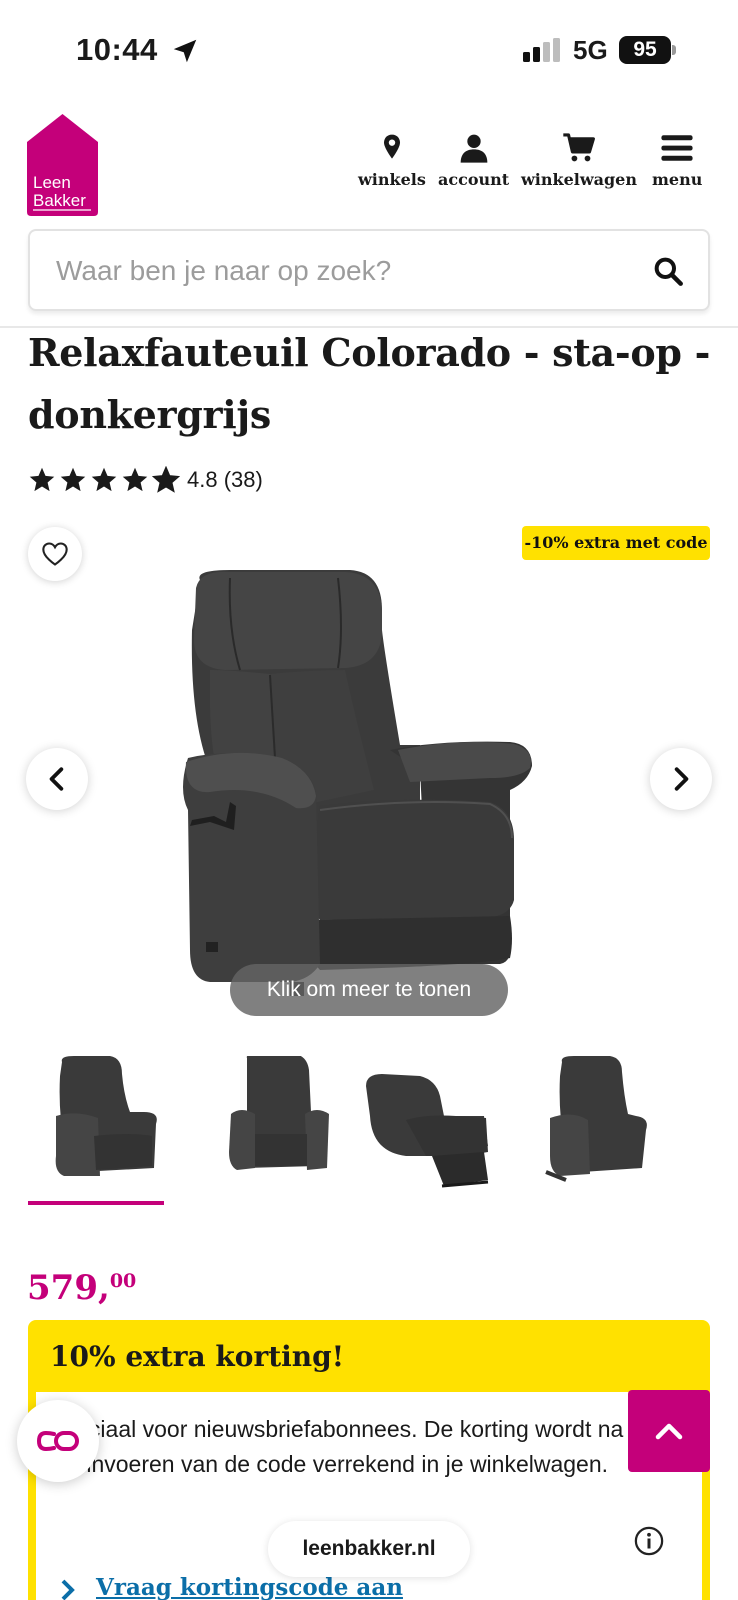  I want to click on status-time: 10:44, so click(117, 49).